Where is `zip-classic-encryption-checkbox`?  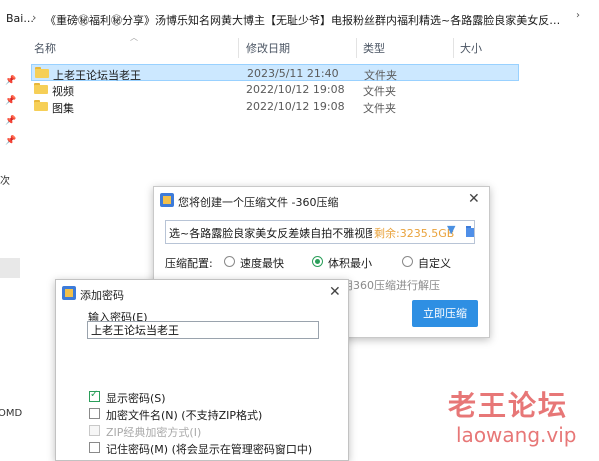
zip-classic-encryption-checkbox is located at coordinates (94, 430).